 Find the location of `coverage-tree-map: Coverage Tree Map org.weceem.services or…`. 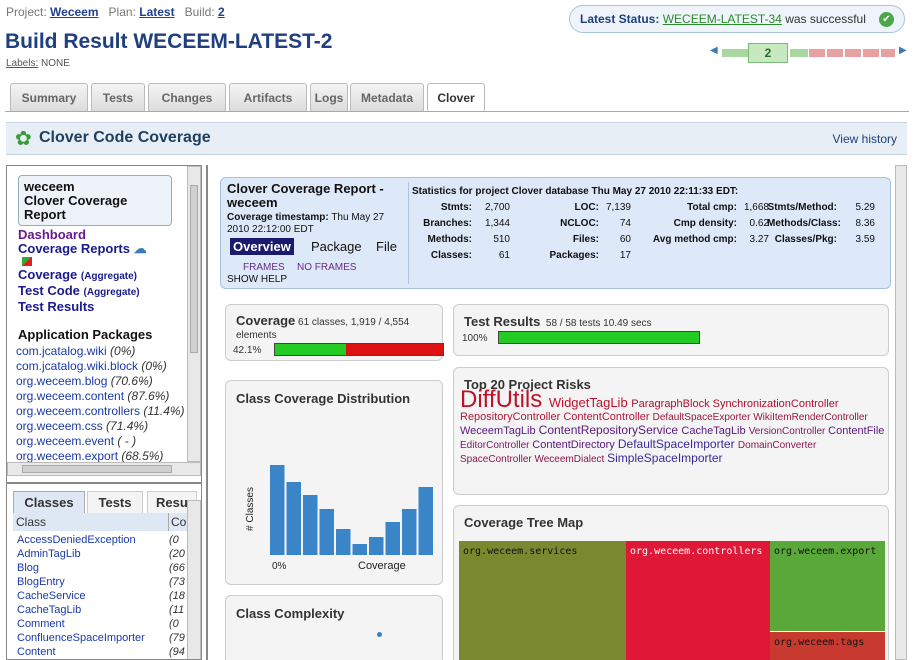

coverage-tree-map: Coverage Tree Map org.weceem.services or… is located at coordinates (671, 582).